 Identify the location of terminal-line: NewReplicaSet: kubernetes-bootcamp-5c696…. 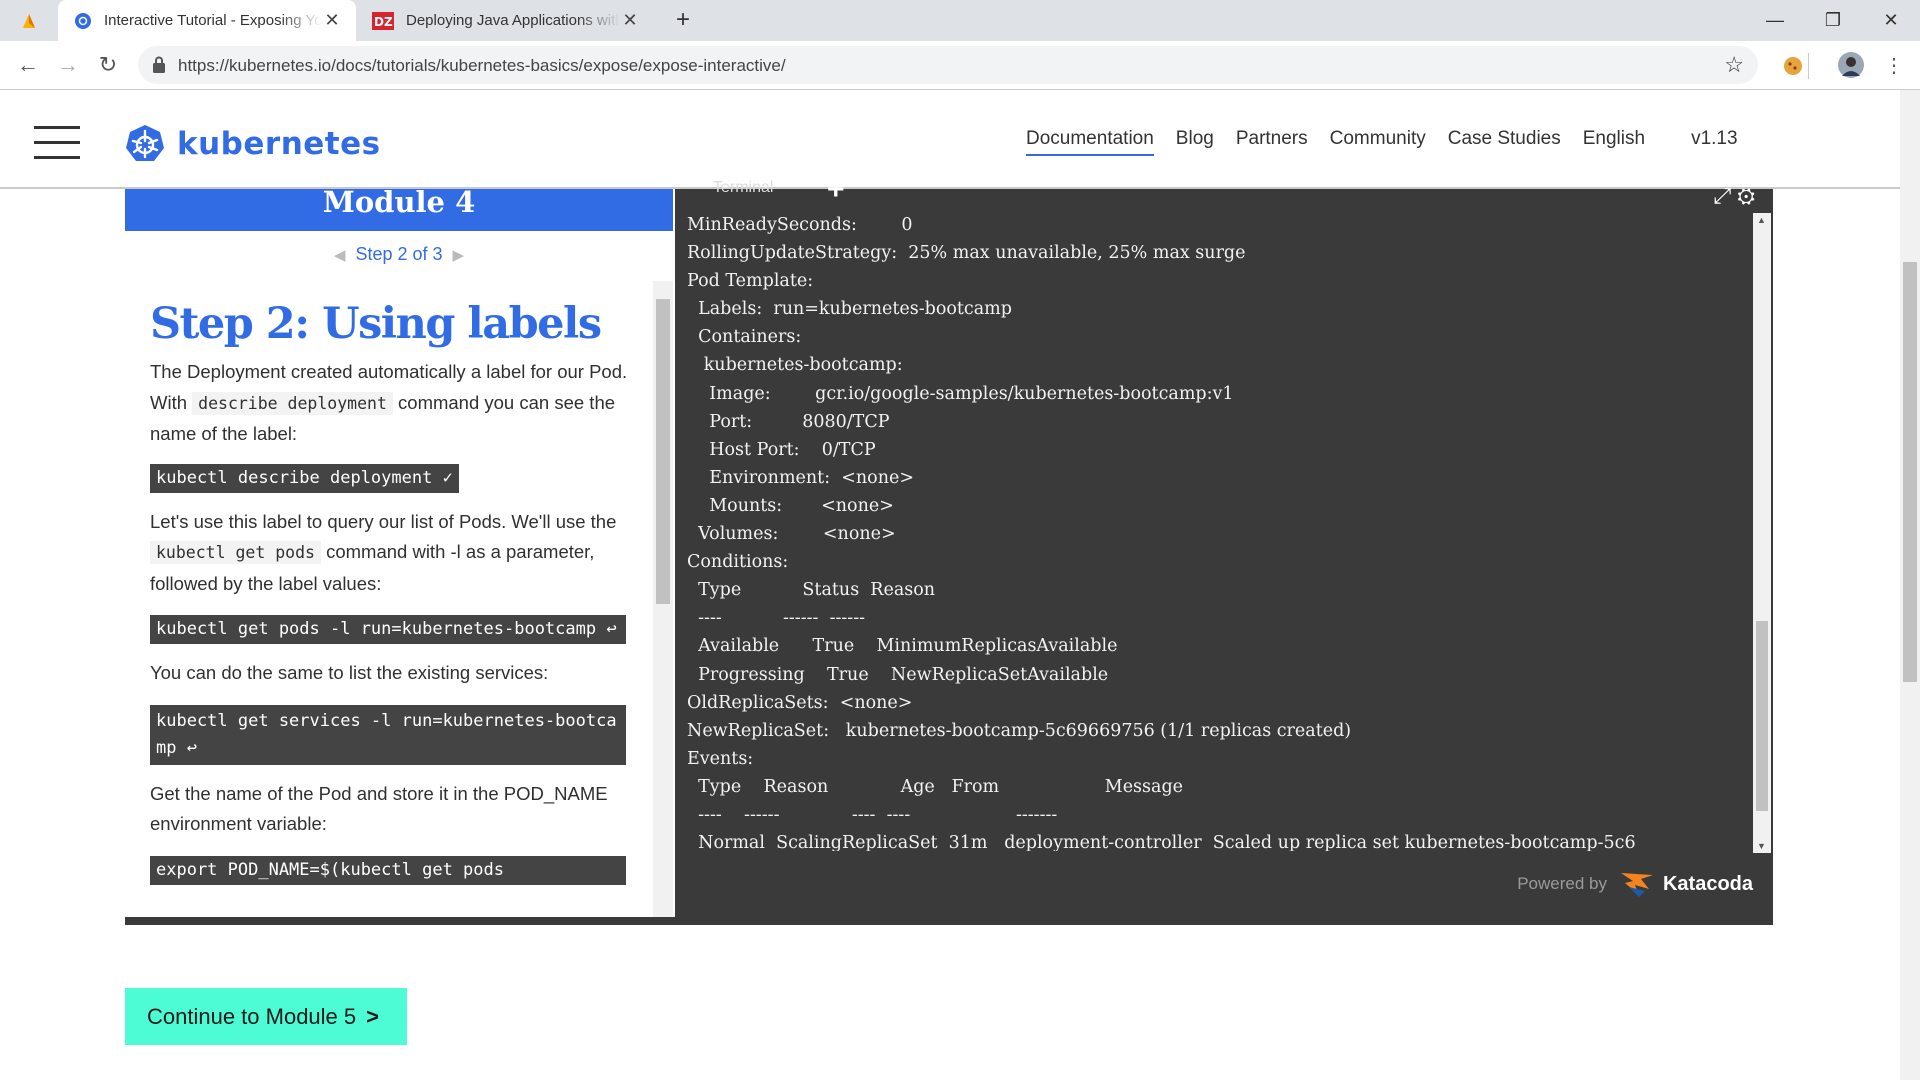
(1019, 730).